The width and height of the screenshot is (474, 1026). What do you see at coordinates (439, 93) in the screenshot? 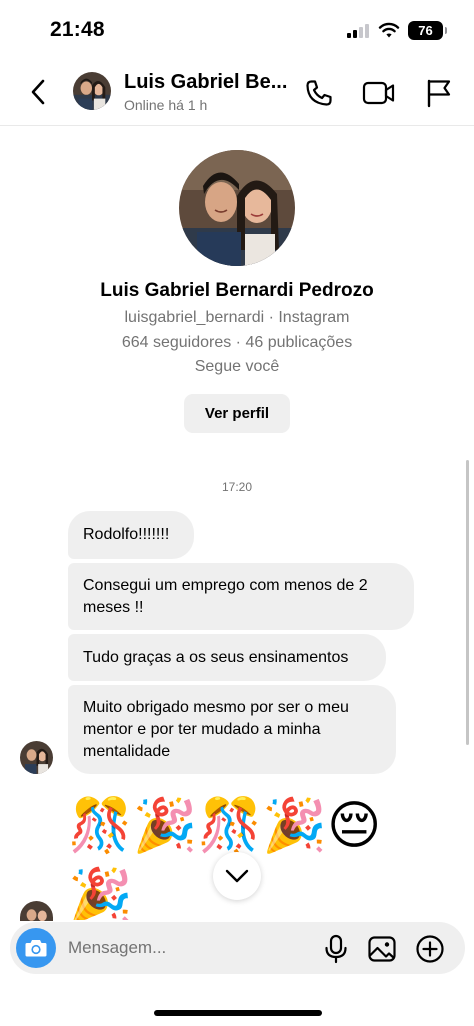
I see `flag-icon` at bounding box center [439, 93].